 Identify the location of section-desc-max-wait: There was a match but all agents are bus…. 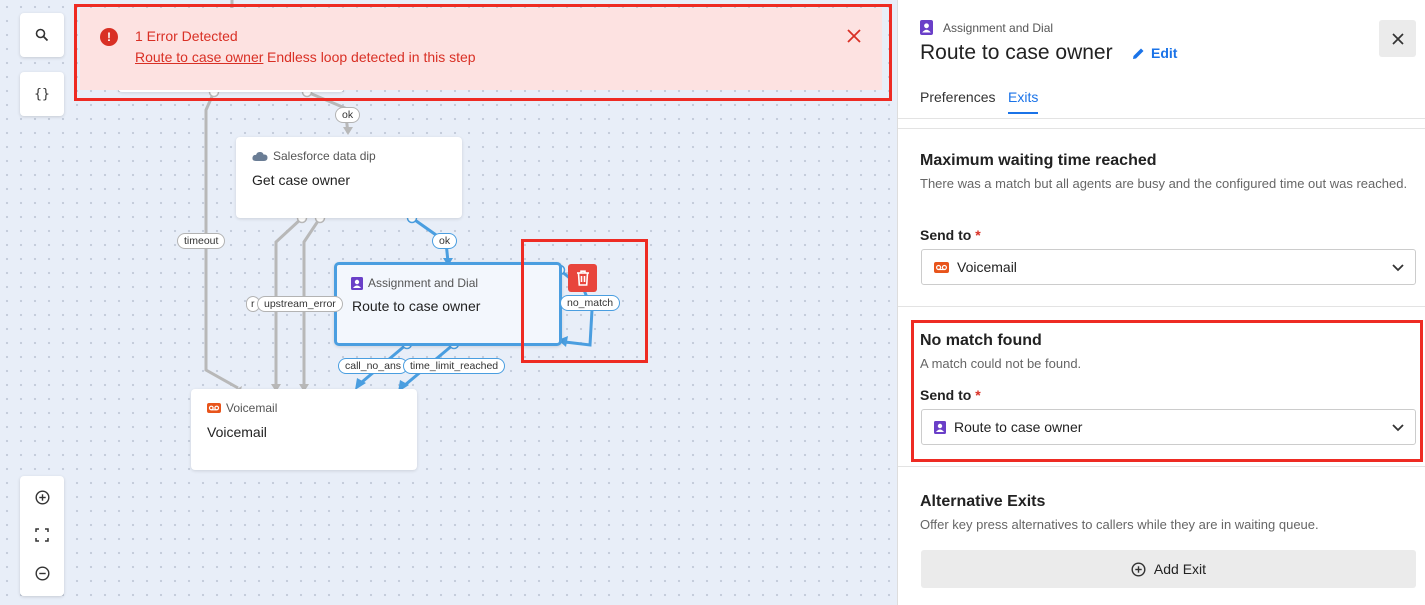
(1164, 183).